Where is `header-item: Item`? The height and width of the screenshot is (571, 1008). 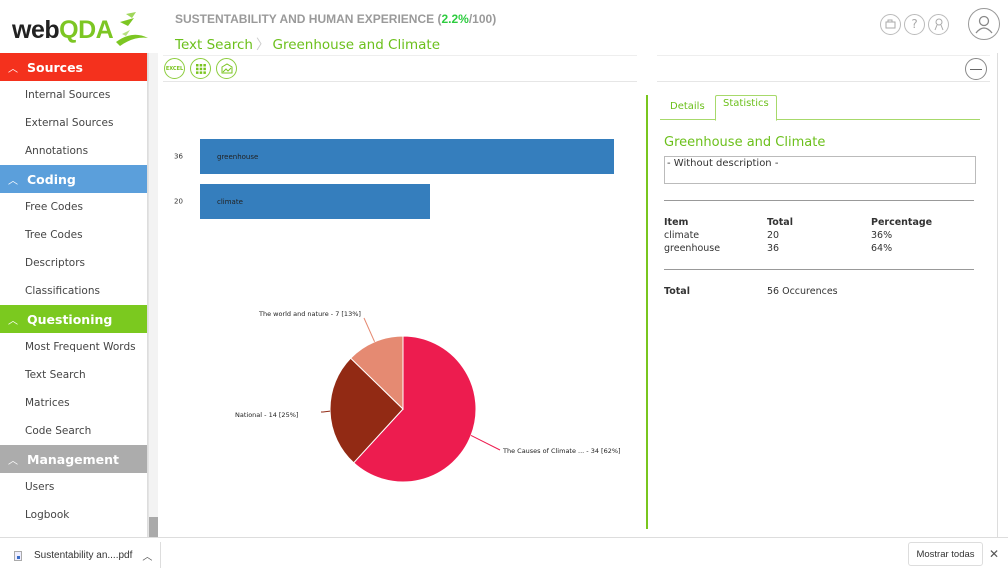
header-item: Item is located at coordinates (676, 222).